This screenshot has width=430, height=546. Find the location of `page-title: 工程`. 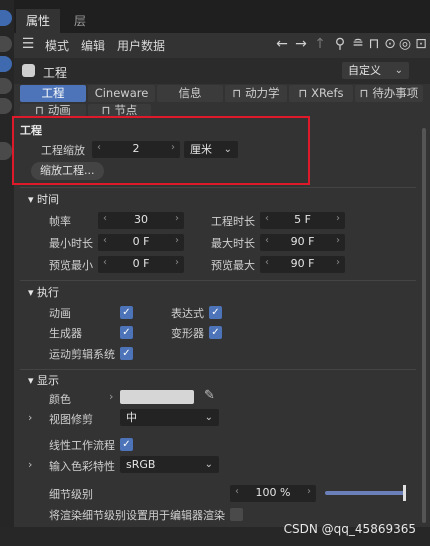

page-title: 工程 is located at coordinates (55, 73).